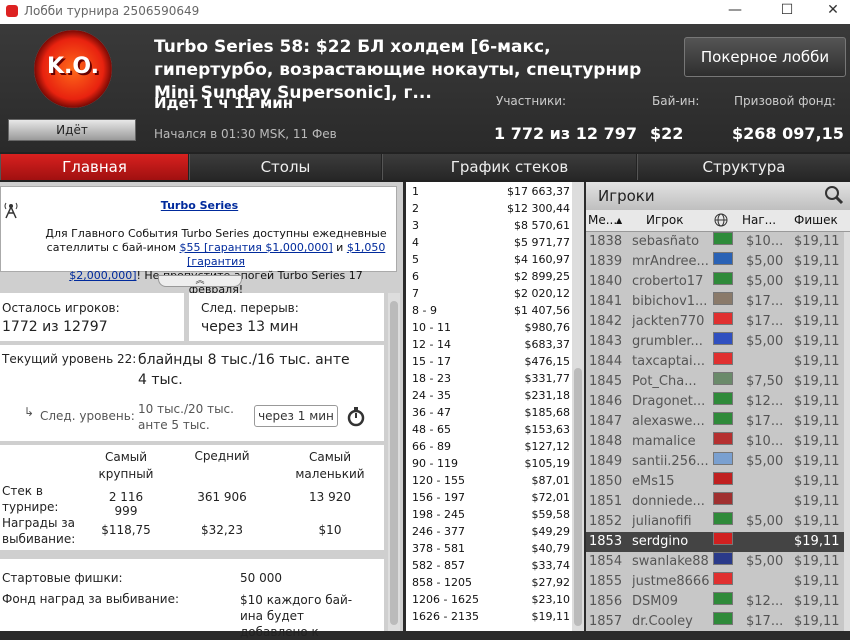 The image size is (850, 640). I want to click on player-row: 1855 justme8666 $19,11, so click(715, 582).